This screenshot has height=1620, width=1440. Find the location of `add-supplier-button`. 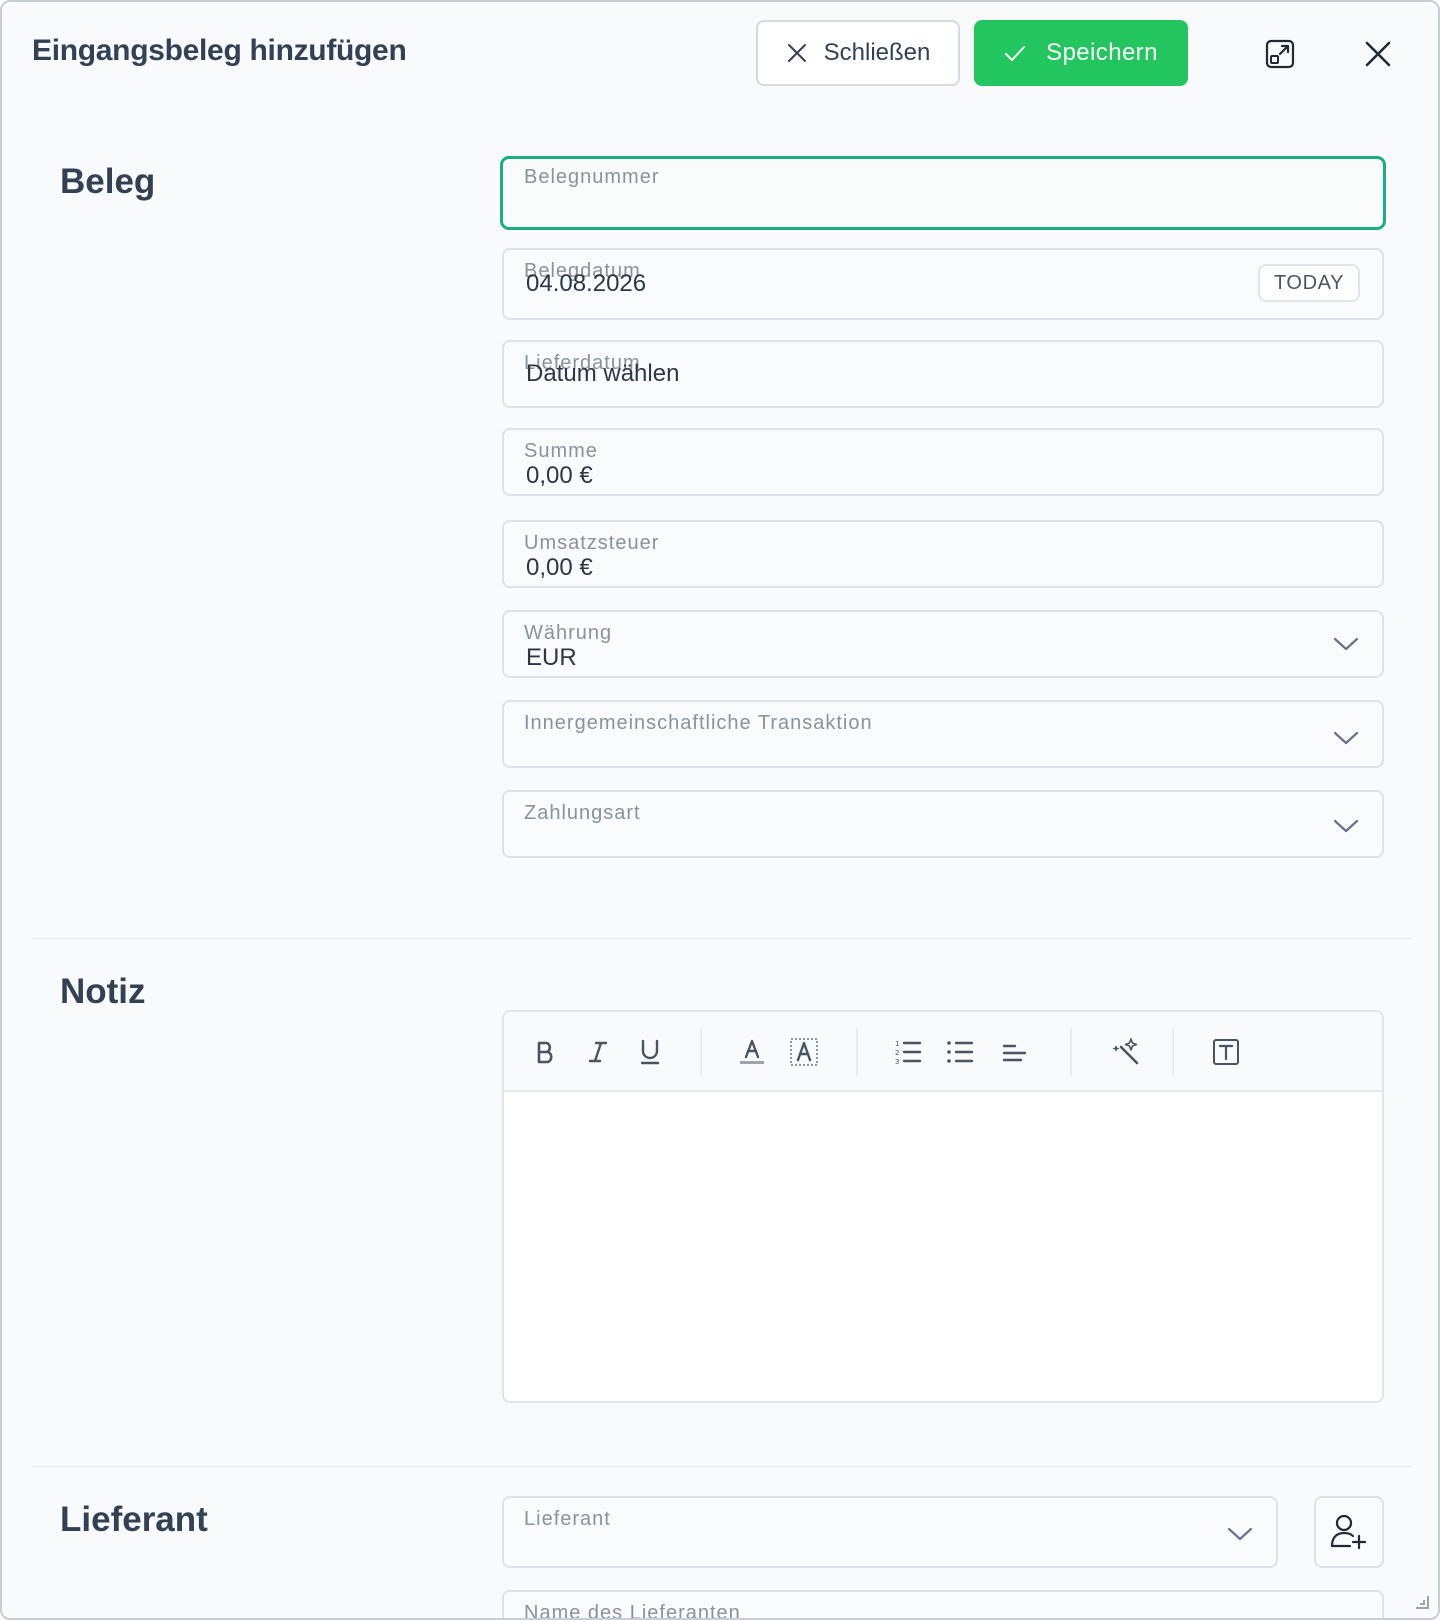

add-supplier-button is located at coordinates (1349, 1532).